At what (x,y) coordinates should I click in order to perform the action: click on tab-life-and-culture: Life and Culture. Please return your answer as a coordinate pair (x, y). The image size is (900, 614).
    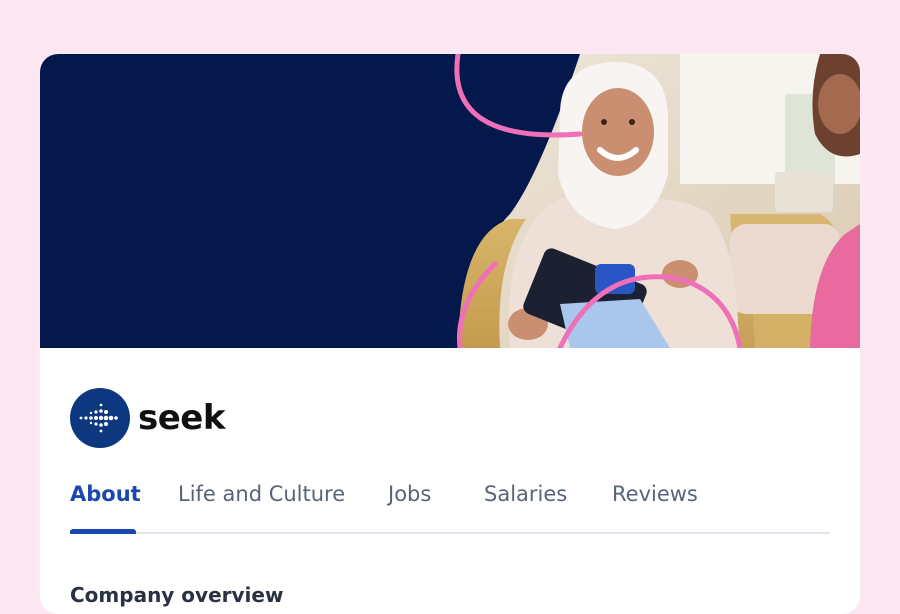
    Looking at the image, I should click on (261, 494).